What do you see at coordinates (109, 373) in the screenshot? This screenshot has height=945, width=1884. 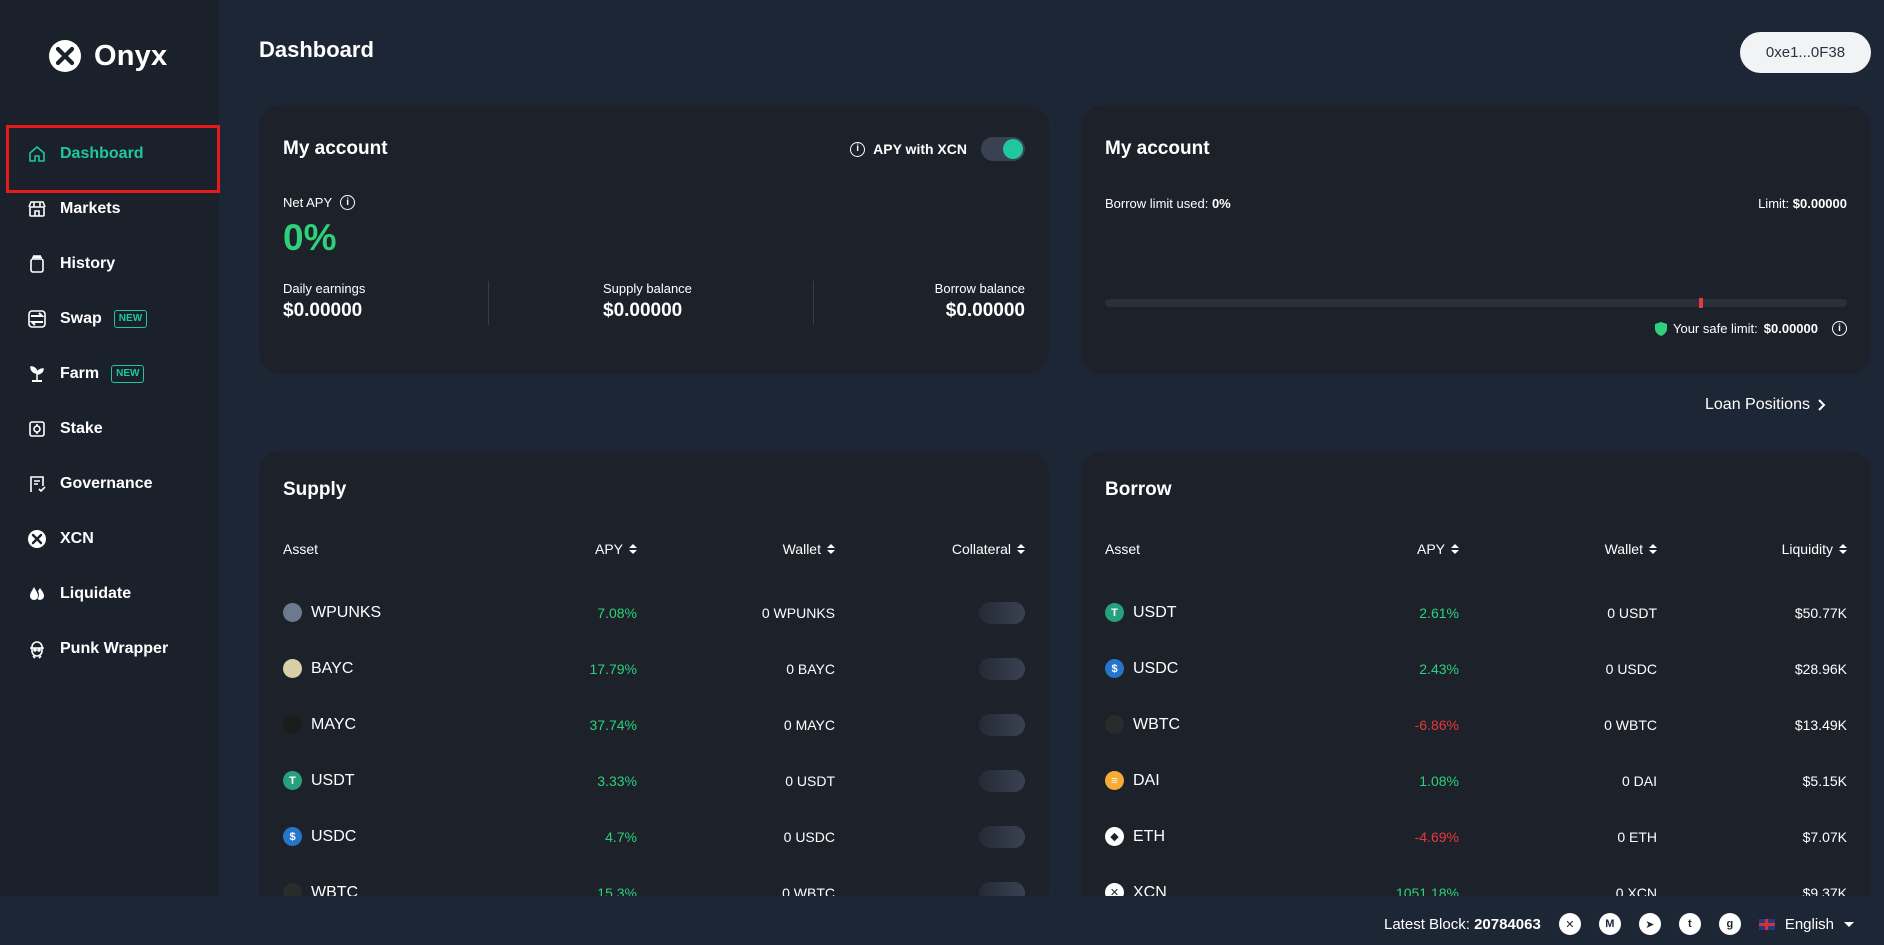 I see `sidebar-item-farm: Farm NEW` at bounding box center [109, 373].